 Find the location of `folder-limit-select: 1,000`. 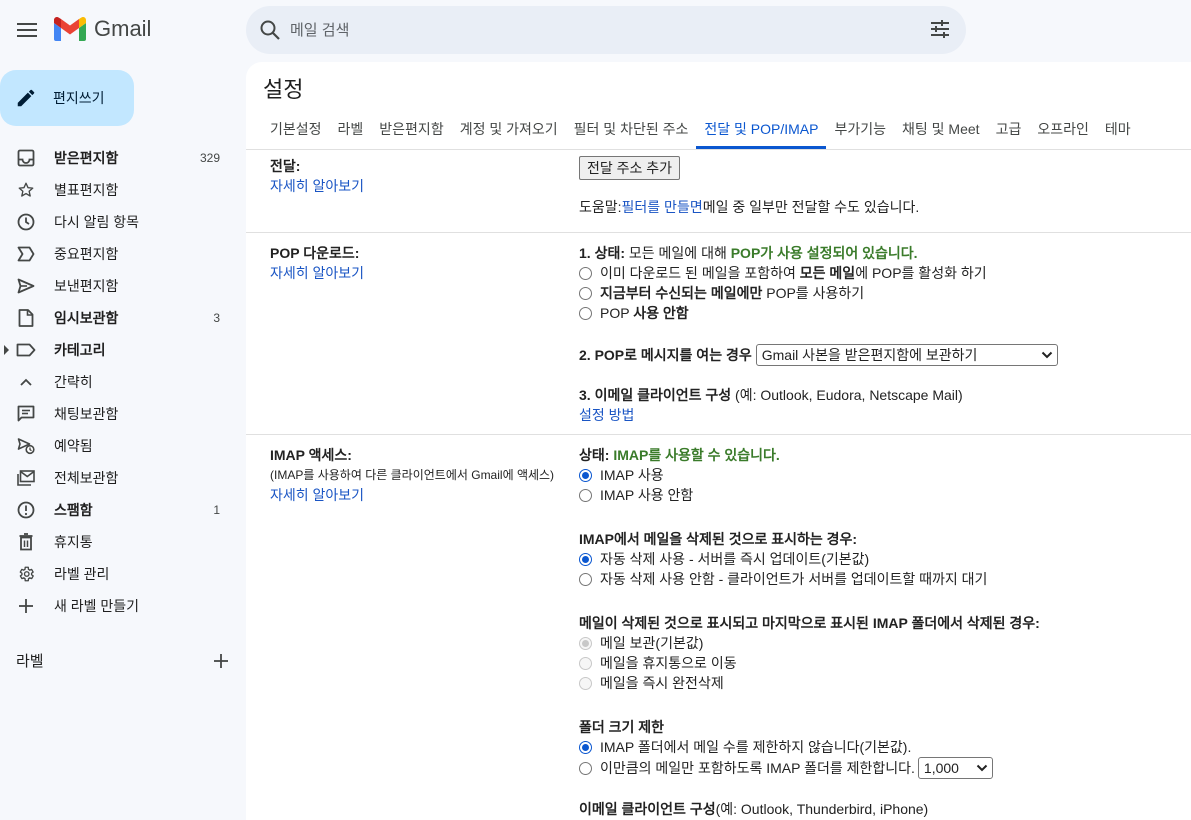

folder-limit-select: 1,000 is located at coordinates (955, 768).